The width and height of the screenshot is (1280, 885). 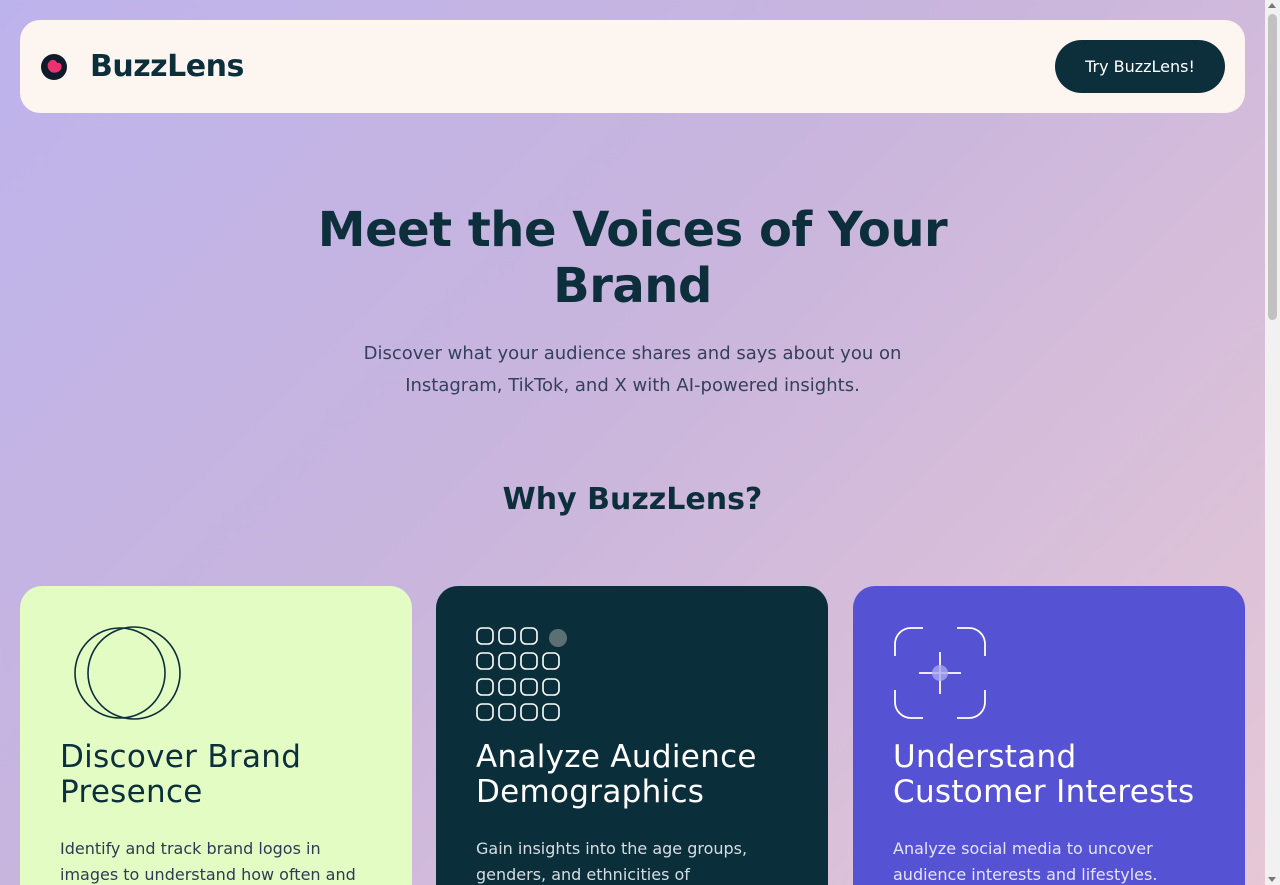 What do you see at coordinates (1044, 774) in the screenshot?
I see `card-title: Understand Customer Interests` at bounding box center [1044, 774].